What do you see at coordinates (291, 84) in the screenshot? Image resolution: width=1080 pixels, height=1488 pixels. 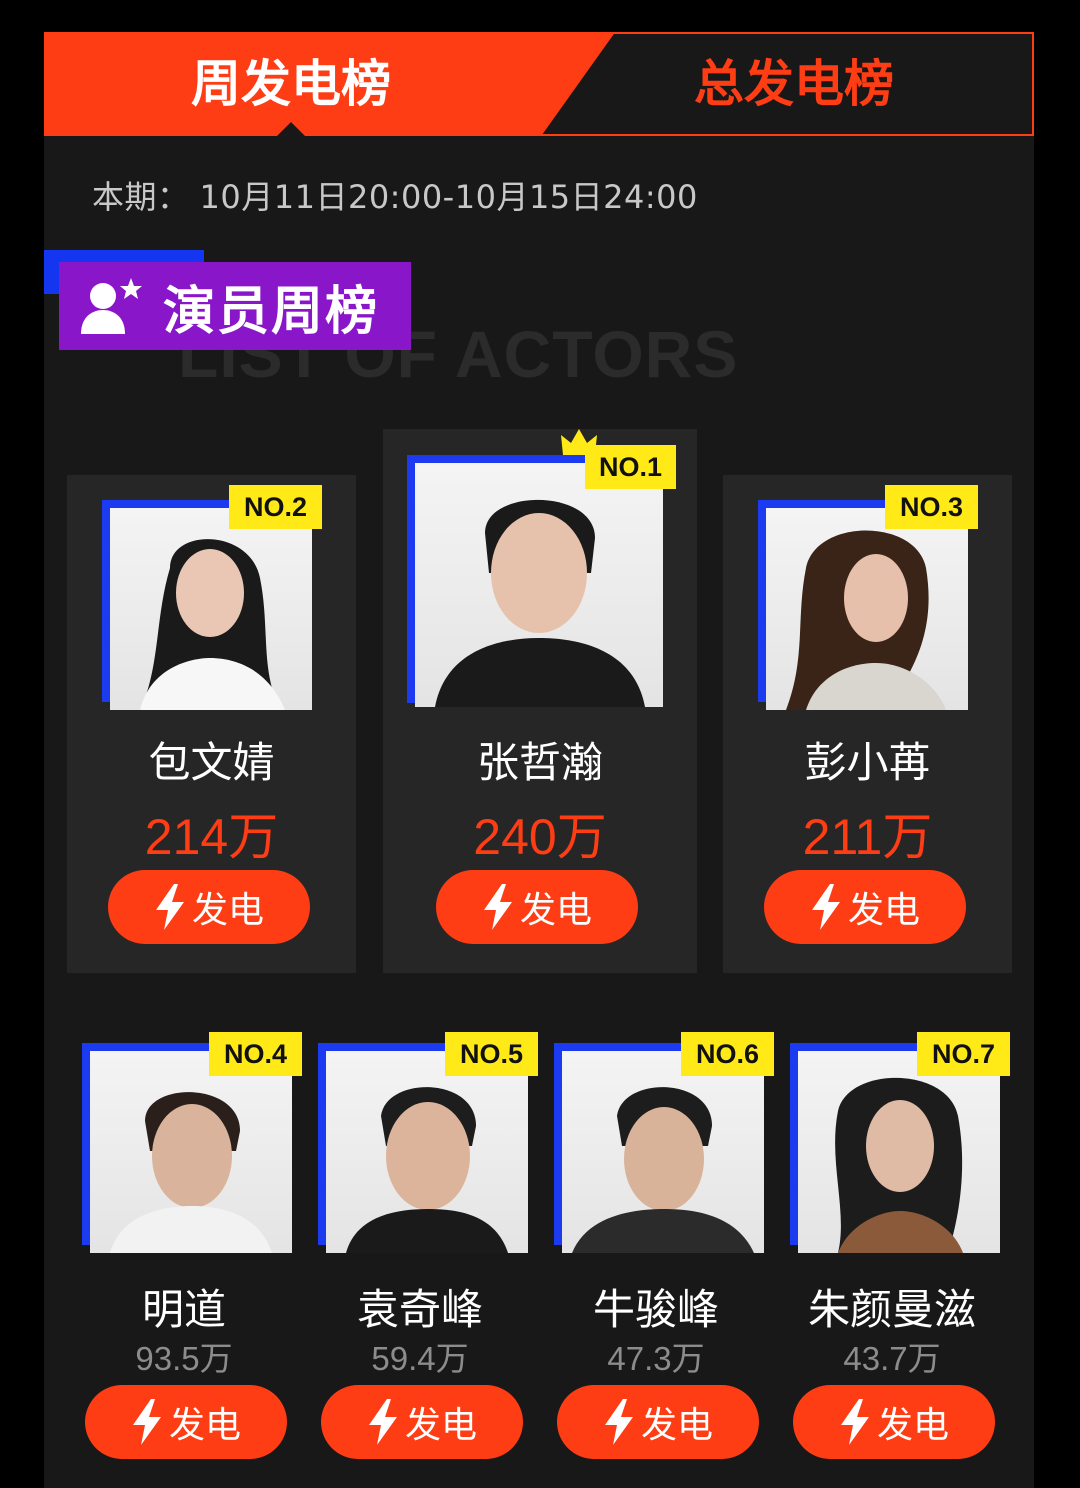 I see `tab-weekly-label: 周发电榜` at bounding box center [291, 84].